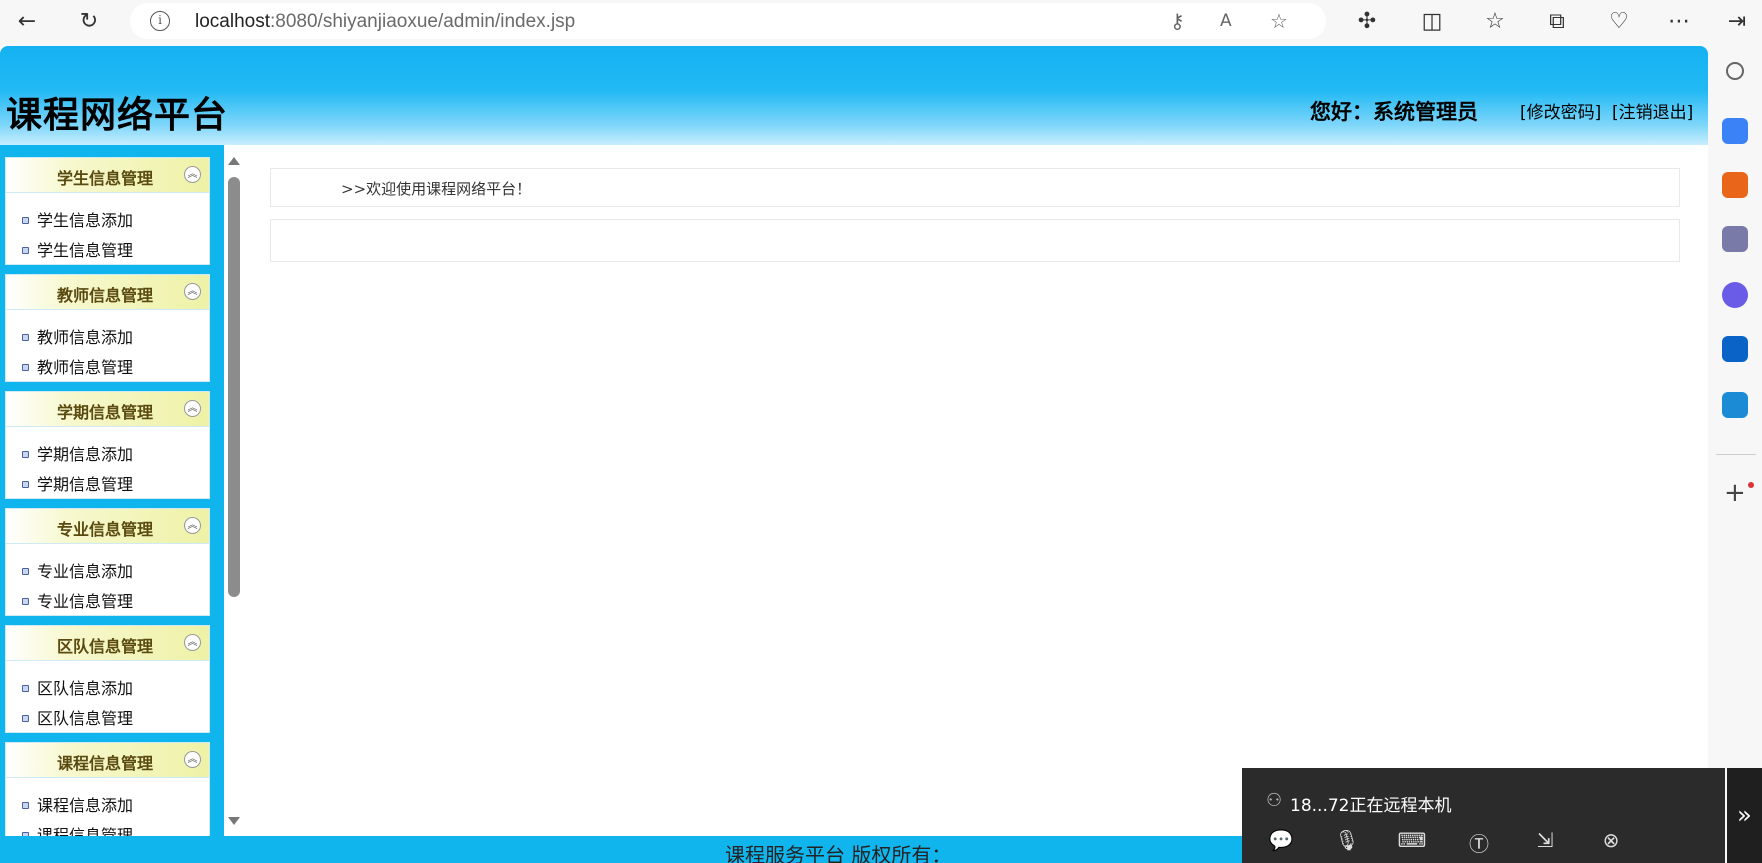 The image size is (1762, 863). I want to click on refresh-icon: ↻, so click(89, 21).